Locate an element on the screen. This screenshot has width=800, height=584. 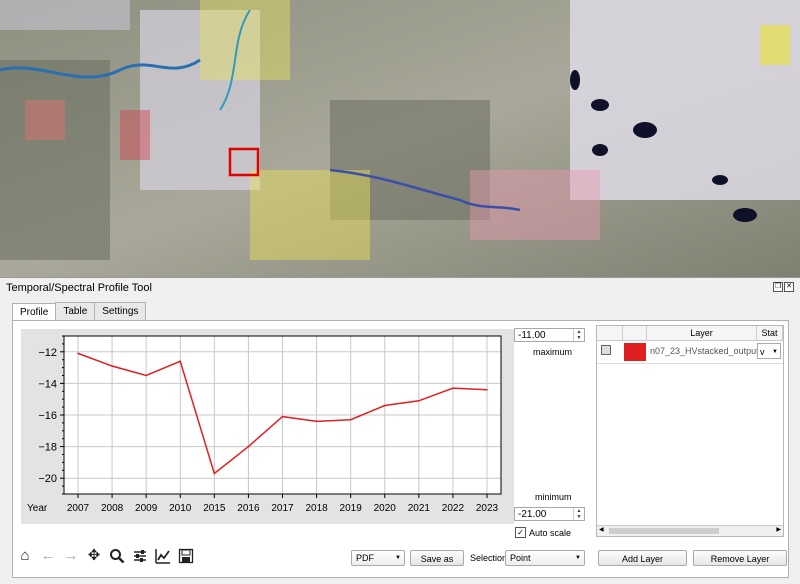
x-tick-label: 2021 is located at coordinates (419, 508).